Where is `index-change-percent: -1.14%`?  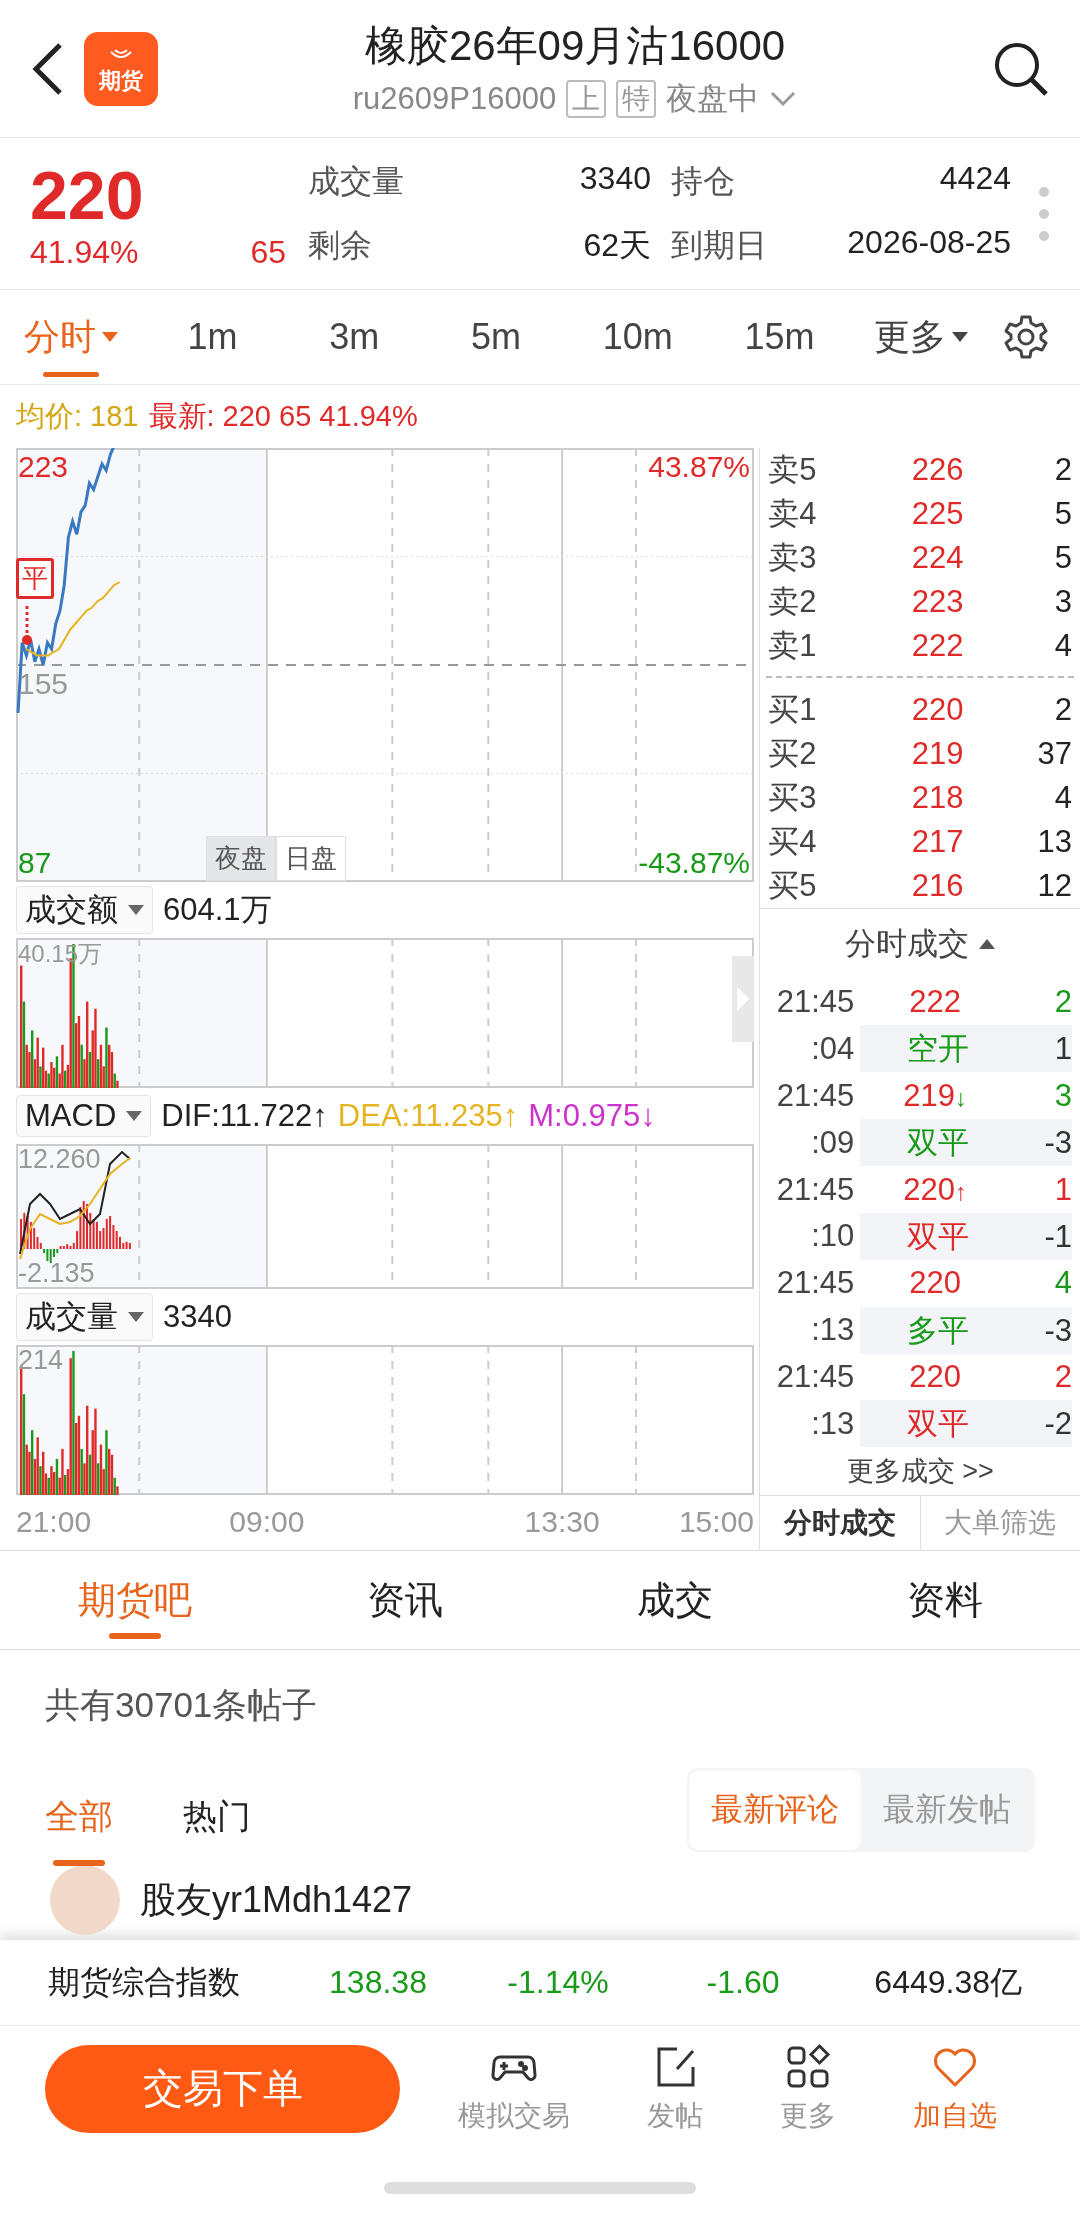 index-change-percent: -1.14% is located at coordinates (558, 1982).